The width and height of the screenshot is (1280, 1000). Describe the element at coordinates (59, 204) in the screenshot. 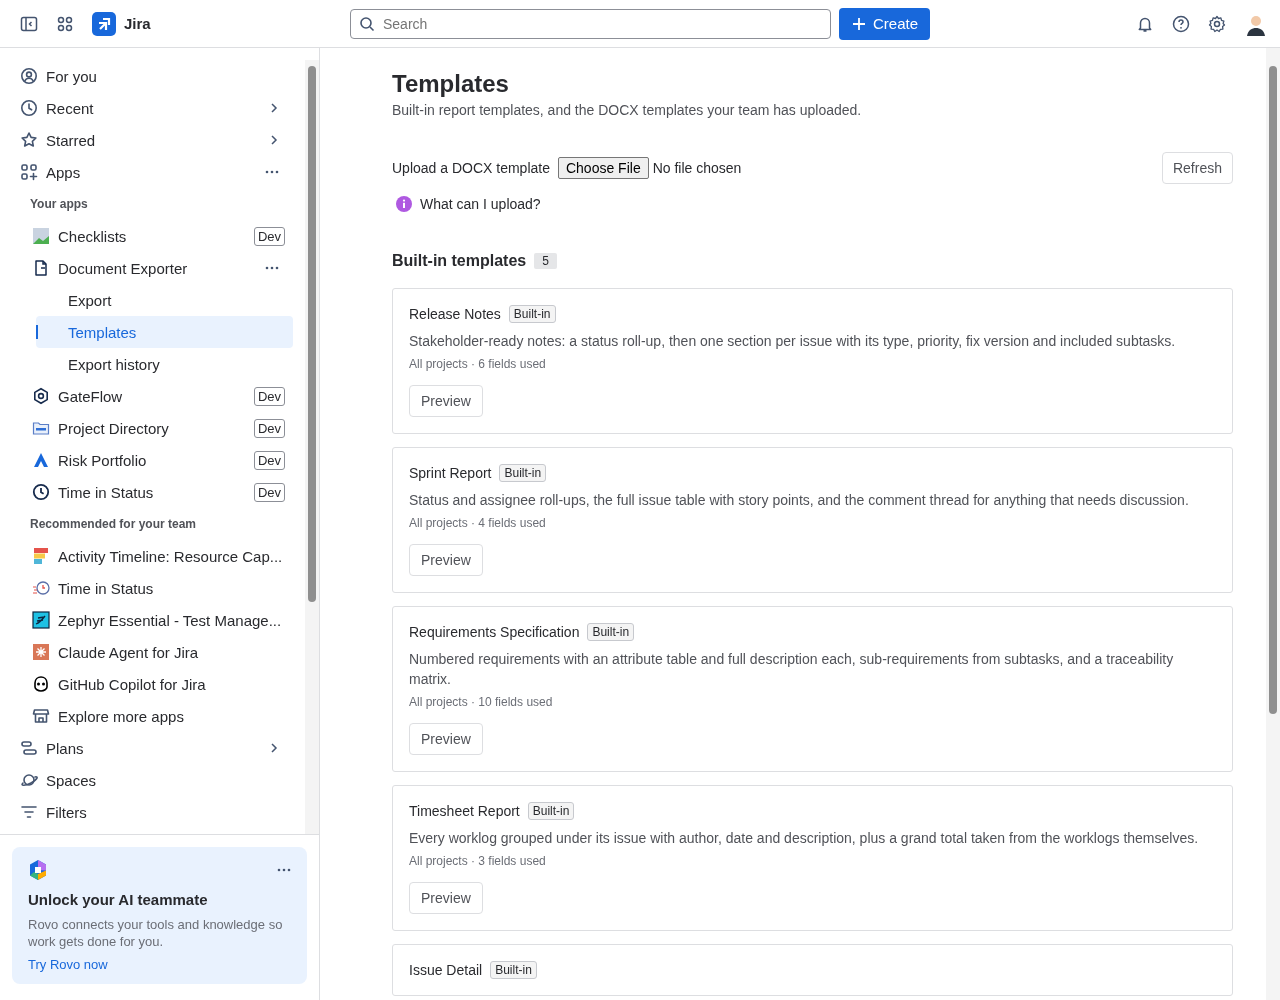

I see `section-heading: Your apps` at that location.